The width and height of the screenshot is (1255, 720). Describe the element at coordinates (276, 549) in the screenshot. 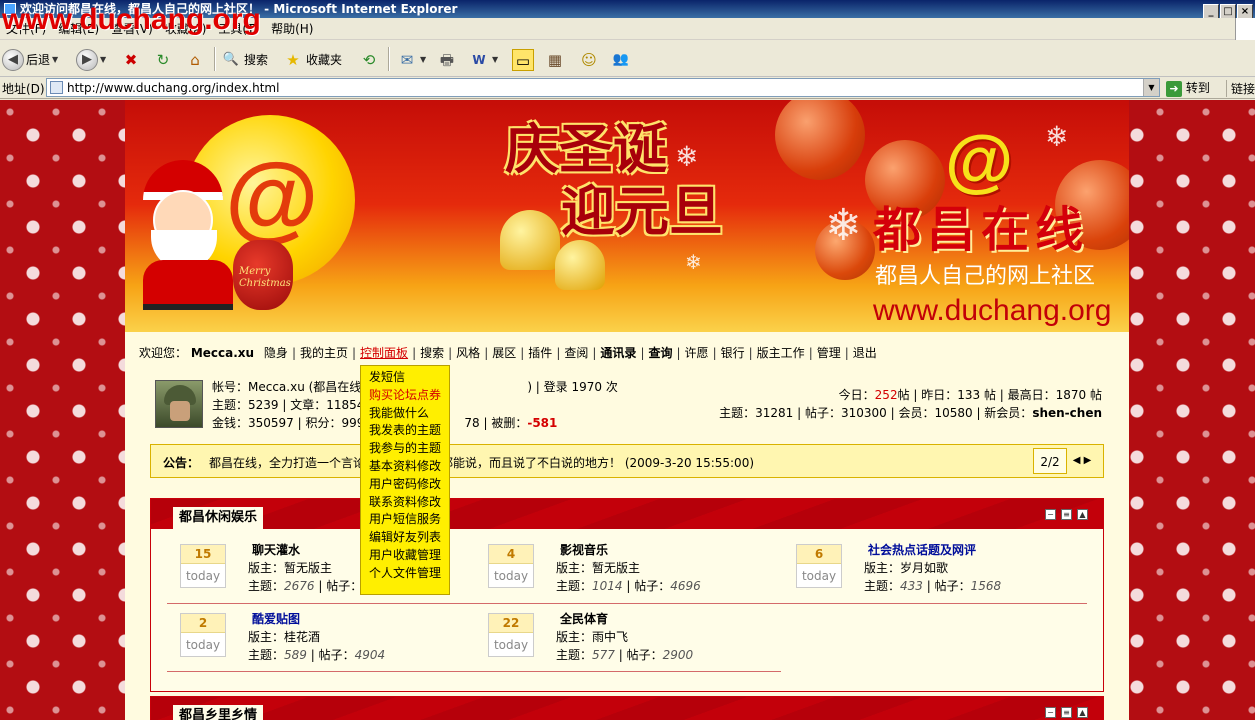

I see `forum-name-link: 聊天灌水` at that location.